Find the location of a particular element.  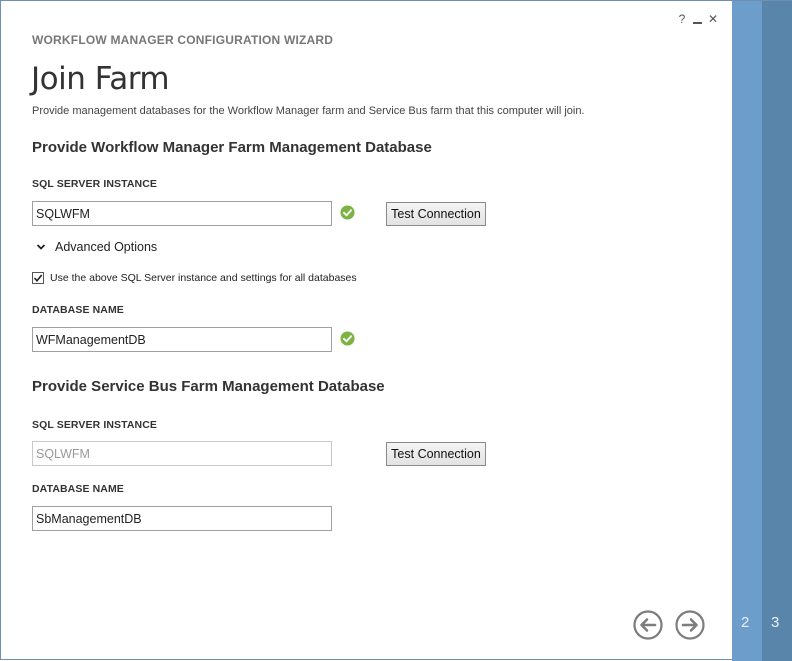

close-button: ✕ is located at coordinates (713, 19).